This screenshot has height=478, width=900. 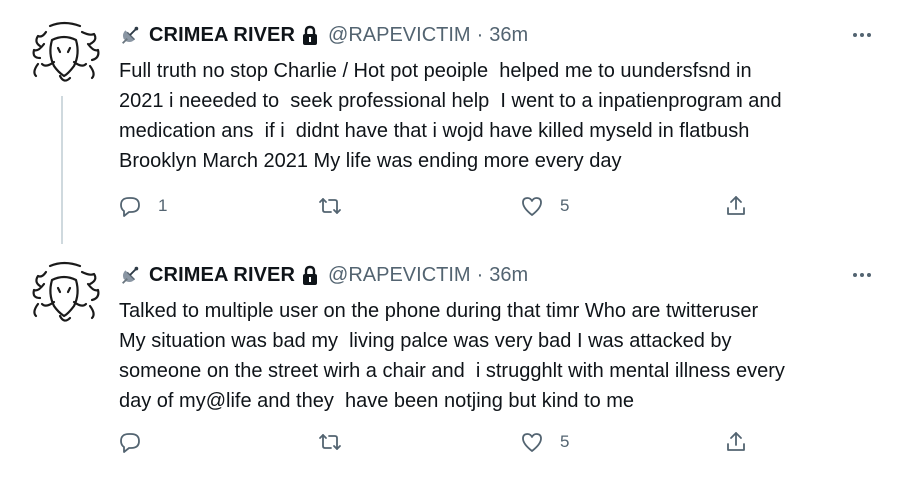 What do you see at coordinates (450, 442) in the screenshot?
I see `tweet-actions: 5` at bounding box center [450, 442].